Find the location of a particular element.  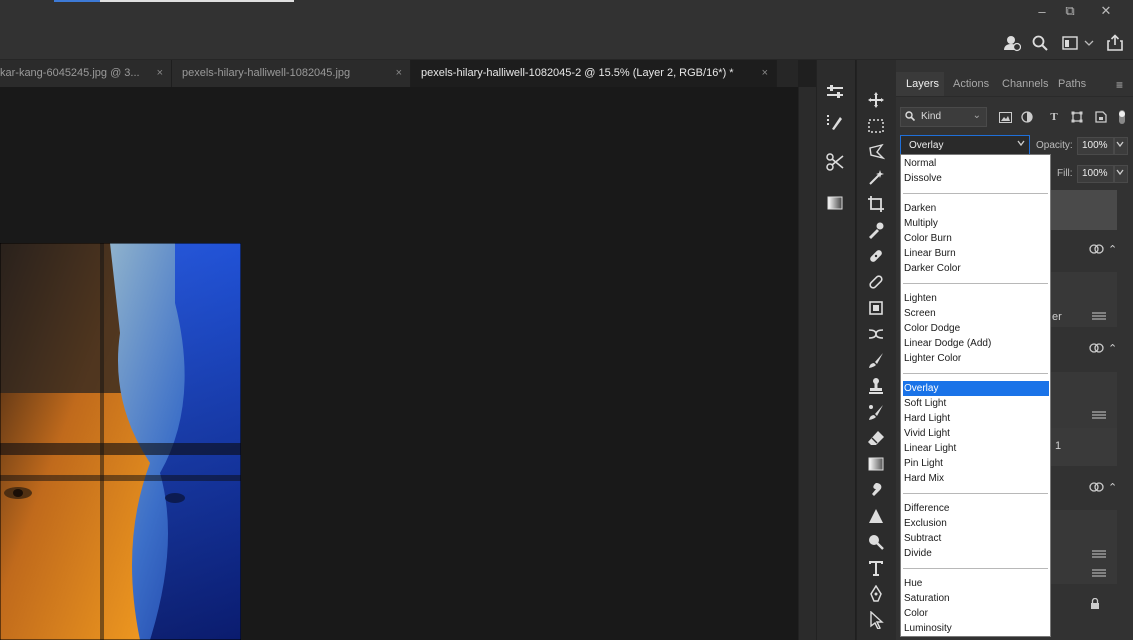

patch-icon is located at coordinates (876, 334).